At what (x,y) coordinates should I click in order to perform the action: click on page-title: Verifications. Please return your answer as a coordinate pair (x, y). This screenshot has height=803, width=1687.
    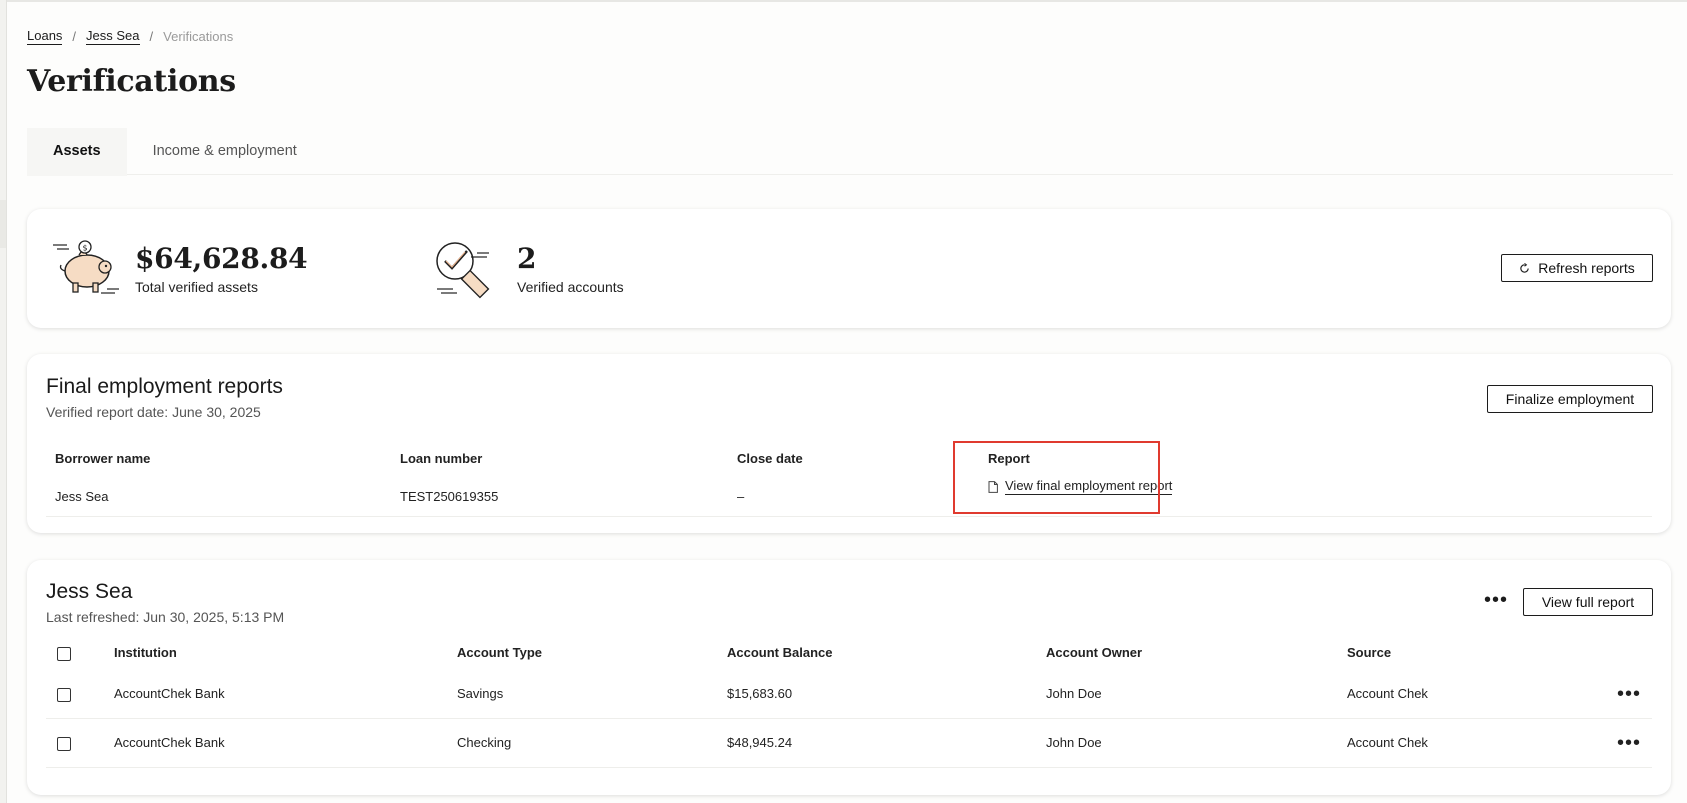
    Looking at the image, I should click on (131, 81).